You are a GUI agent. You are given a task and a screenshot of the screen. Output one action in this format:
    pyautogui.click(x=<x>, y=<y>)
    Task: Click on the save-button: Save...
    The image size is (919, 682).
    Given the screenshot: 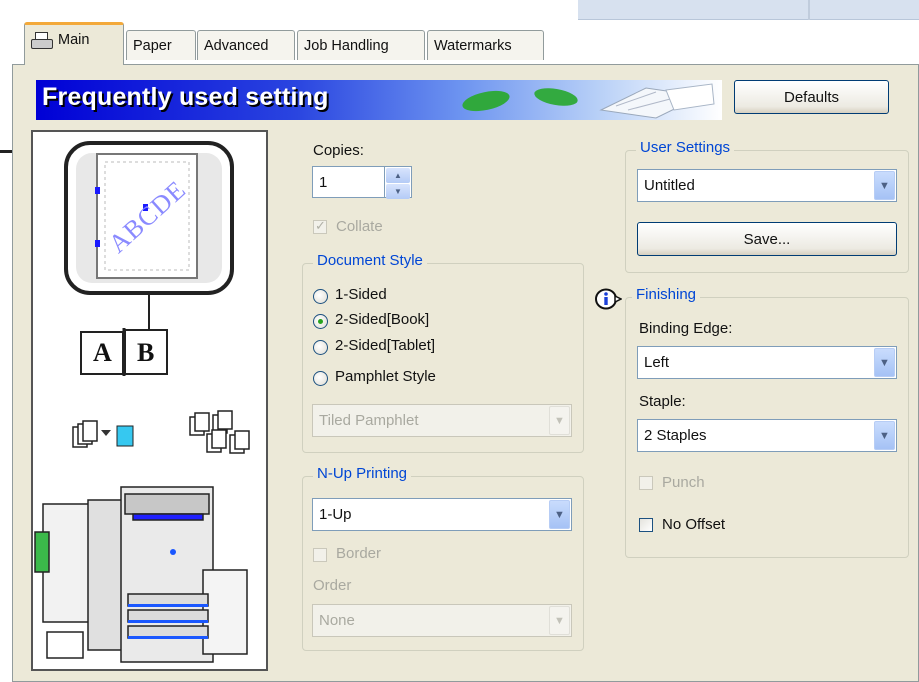 What is the action you would take?
    pyautogui.click(x=767, y=239)
    